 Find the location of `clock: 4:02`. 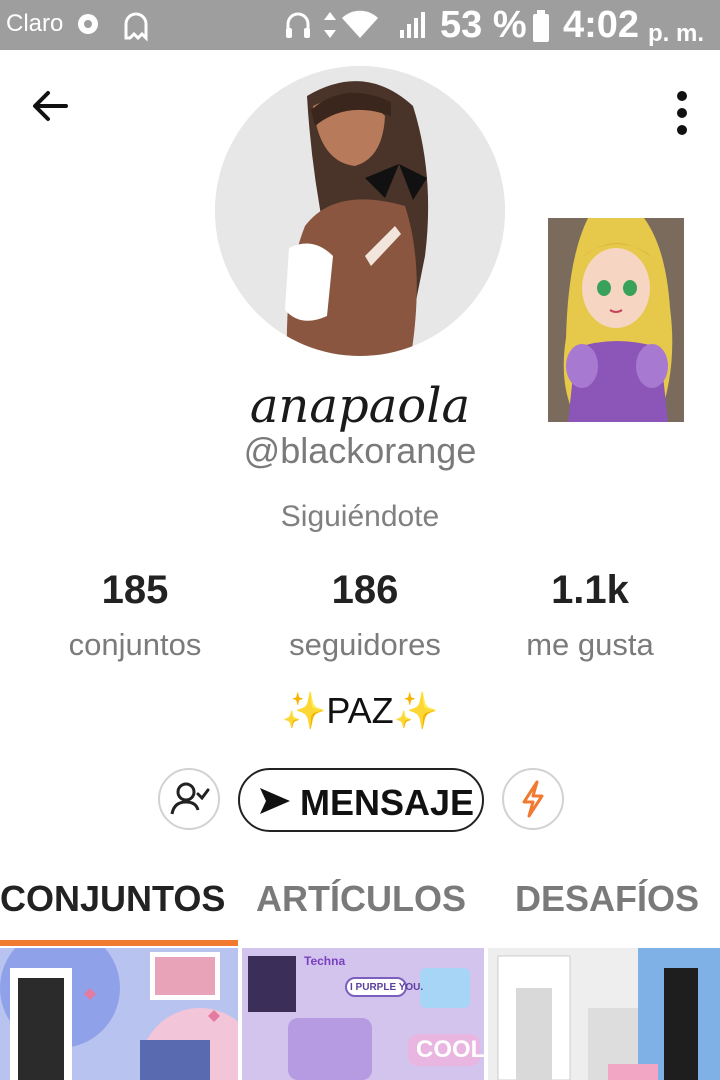

clock: 4:02 is located at coordinates (601, 25).